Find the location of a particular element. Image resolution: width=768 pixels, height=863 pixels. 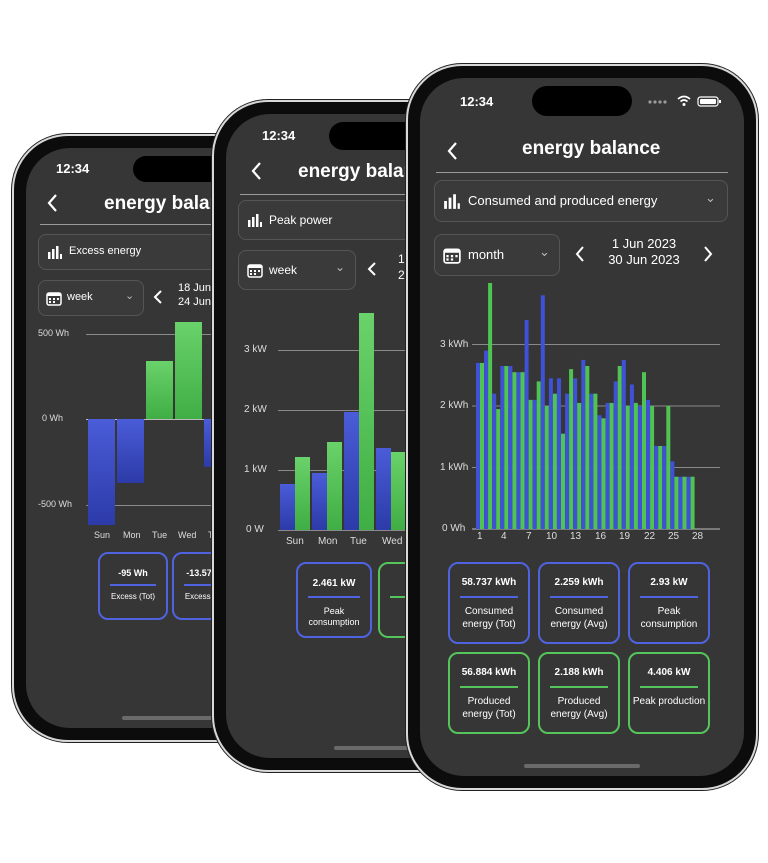

title-divider is located at coordinates (582, 172).